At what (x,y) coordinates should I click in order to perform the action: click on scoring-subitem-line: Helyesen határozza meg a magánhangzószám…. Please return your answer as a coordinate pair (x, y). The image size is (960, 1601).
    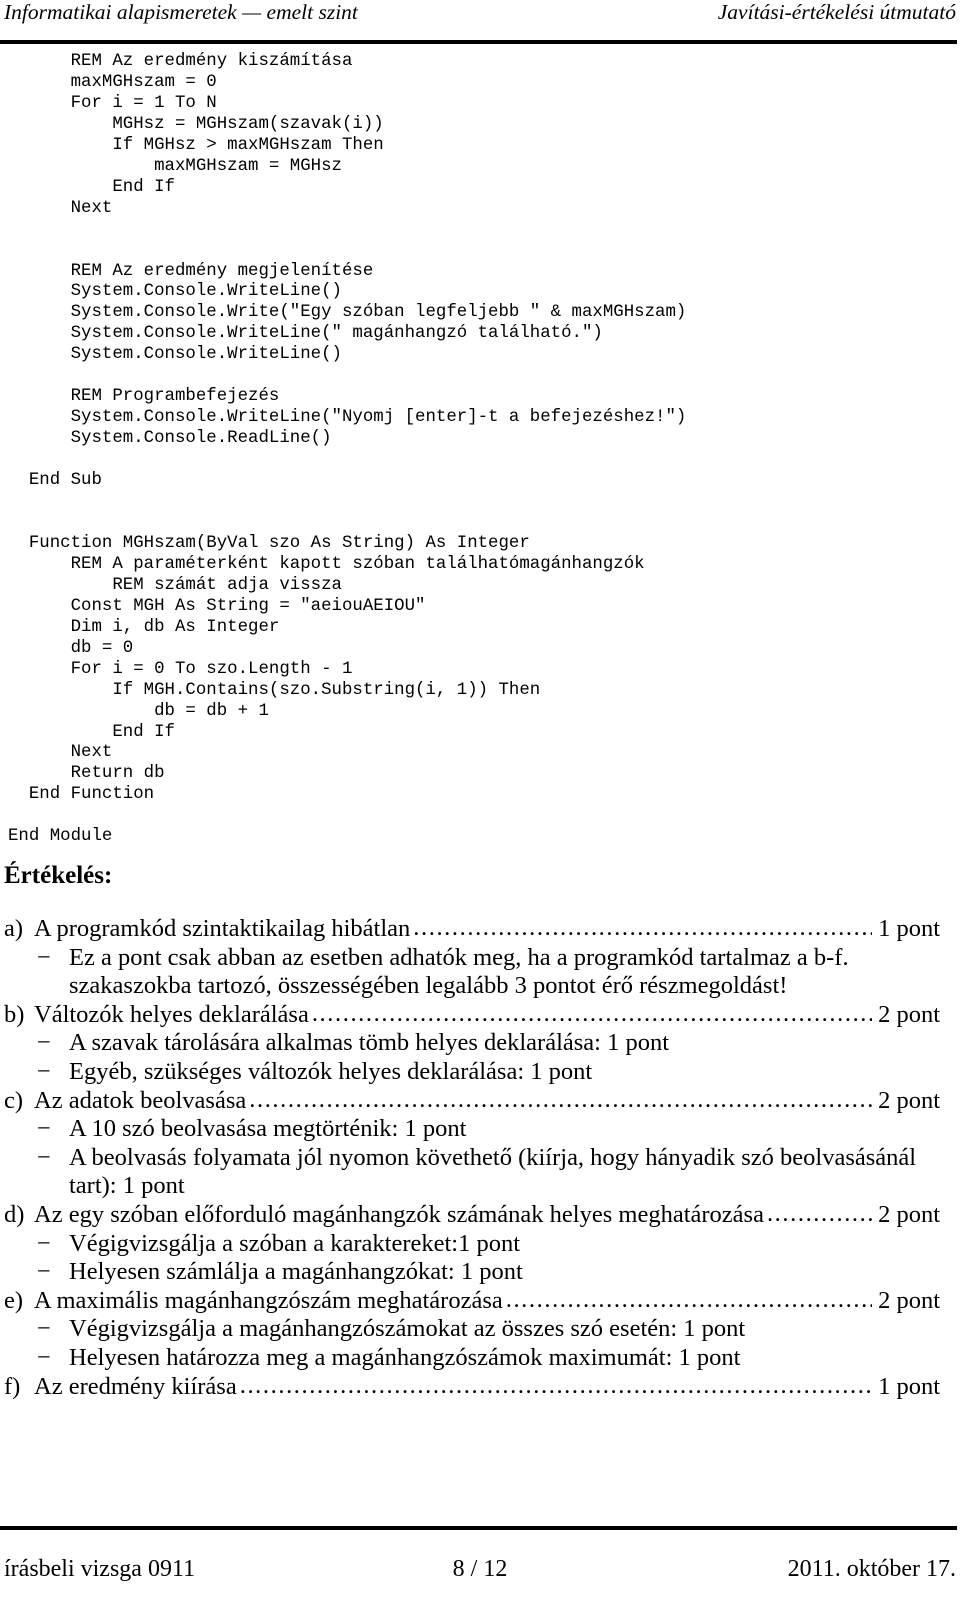
    Looking at the image, I should click on (405, 1357).